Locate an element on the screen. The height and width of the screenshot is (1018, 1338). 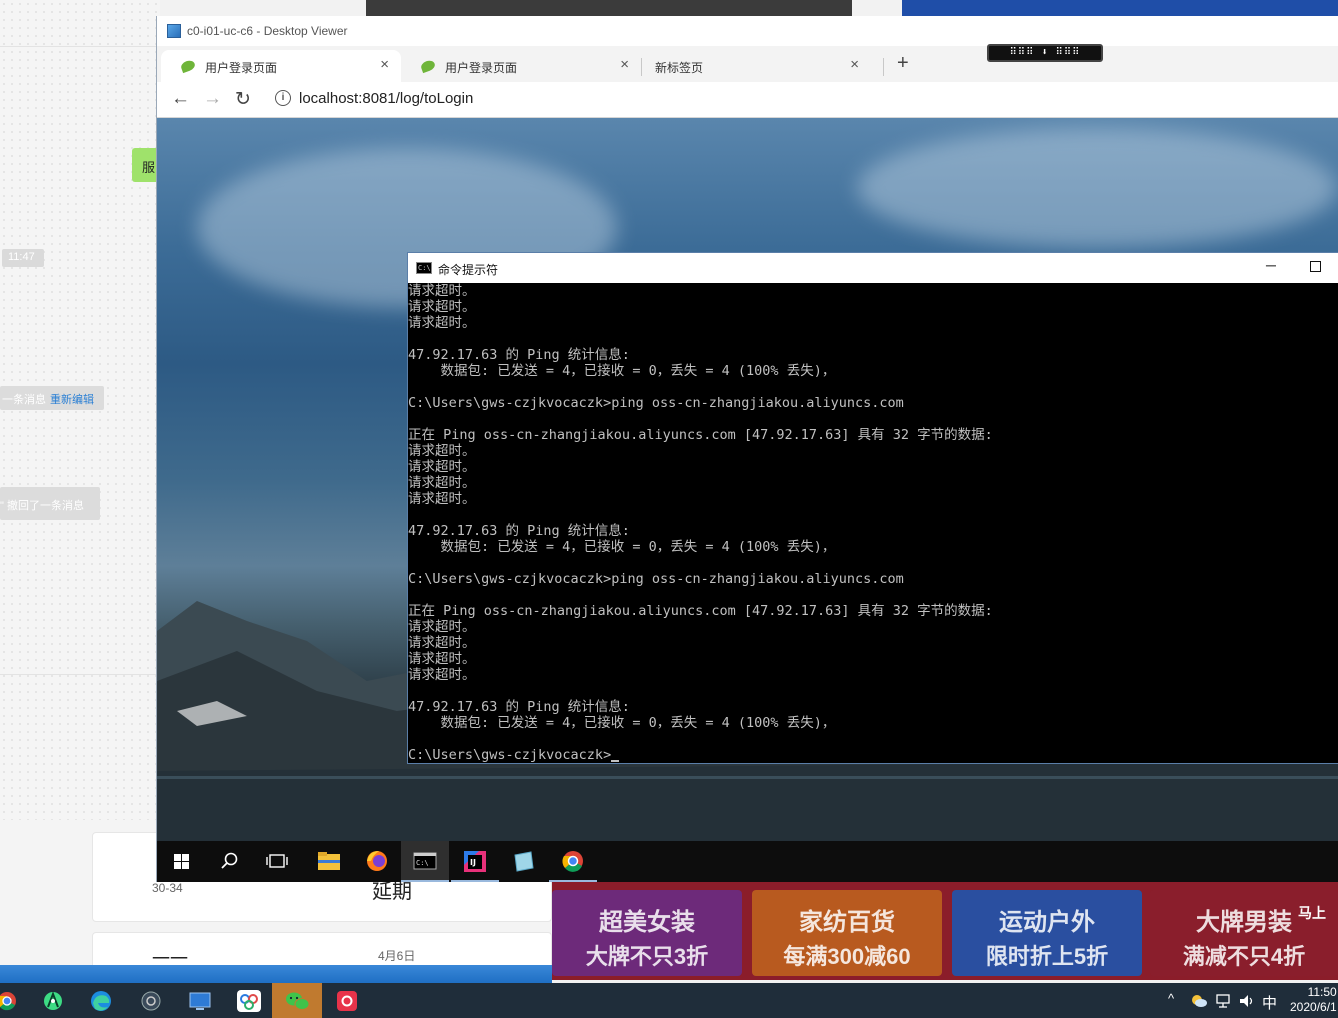
search-button is located at coordinates (229, 861).